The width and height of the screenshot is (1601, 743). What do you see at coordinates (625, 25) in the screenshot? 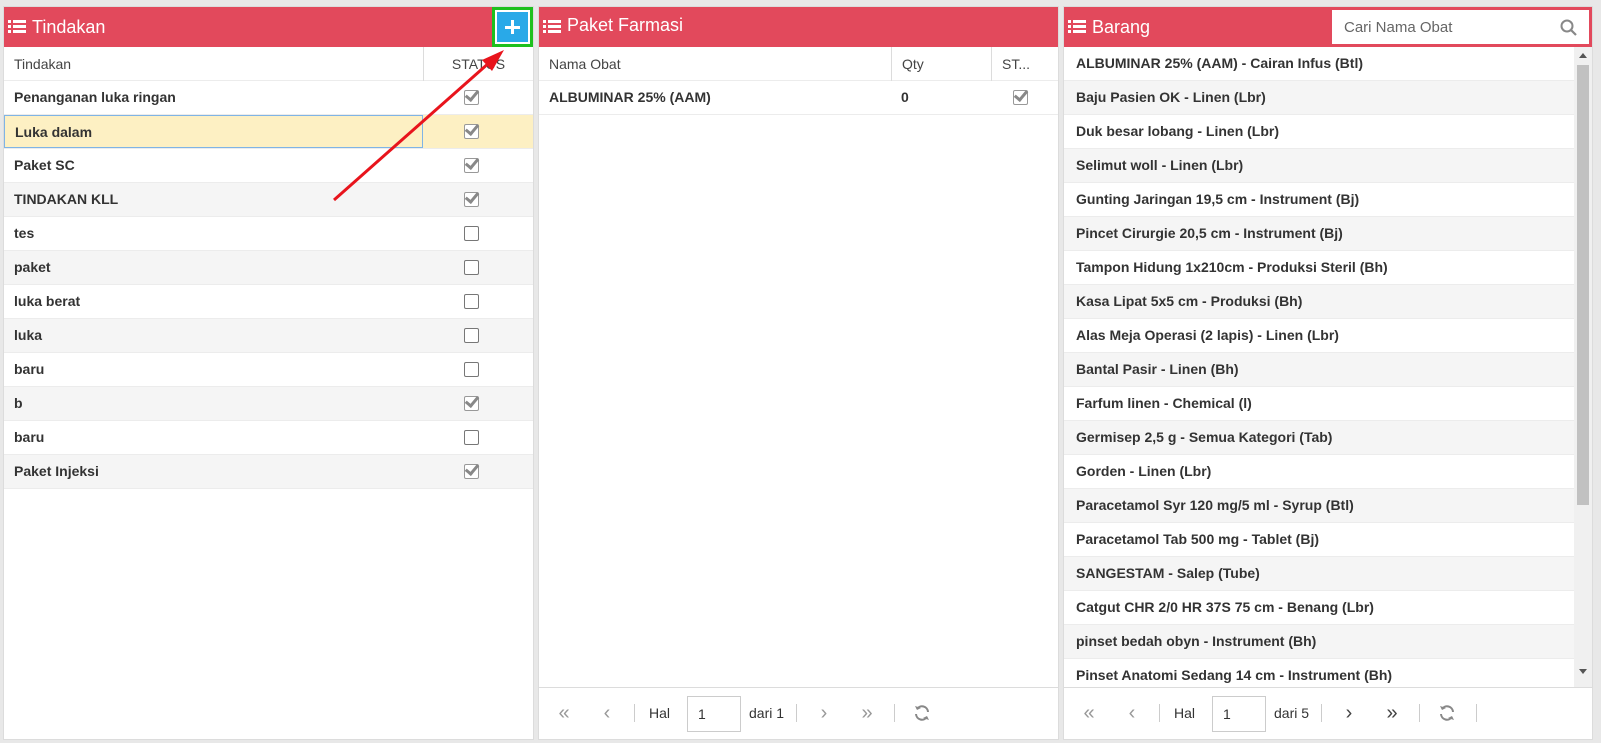
I see `paket-farmasi-title: Paket Farmasi` at bounding box center [625, 25].